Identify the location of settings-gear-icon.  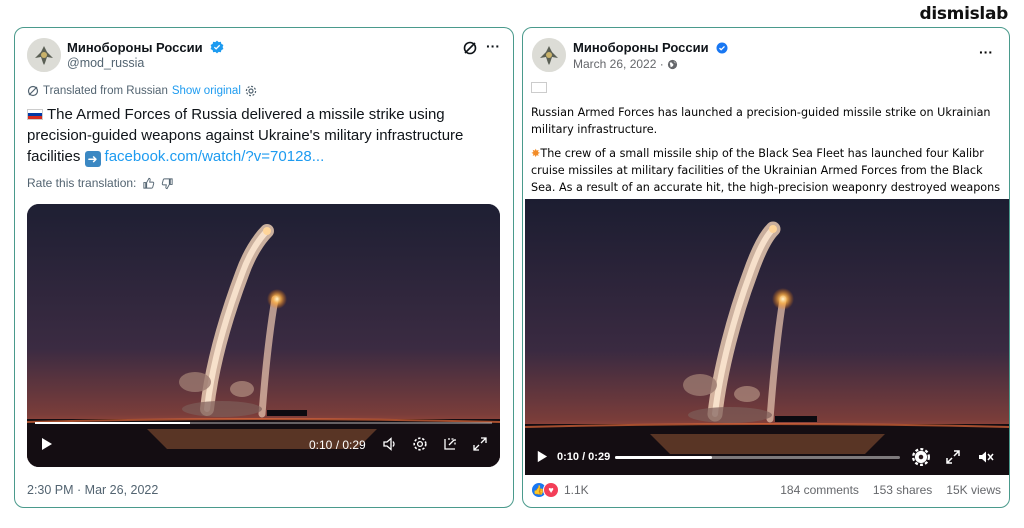
(251, 91).